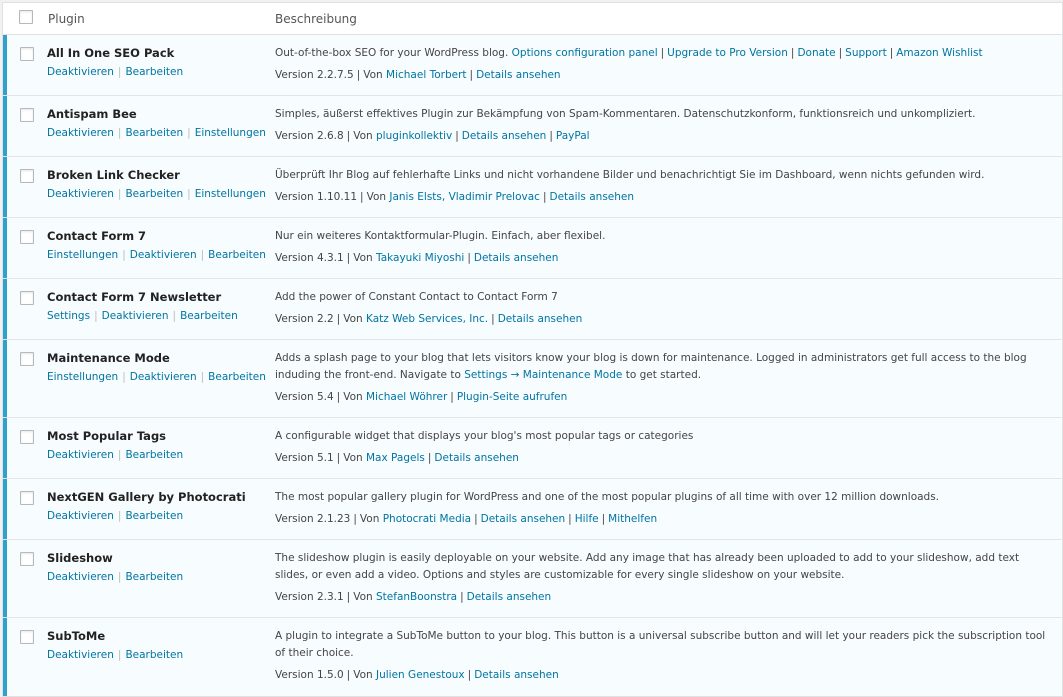  Describe the element at coordinates (727, 53) in the screenshot. I see `upgrade-pro-link: Upgrade to Pro Version` at that location.